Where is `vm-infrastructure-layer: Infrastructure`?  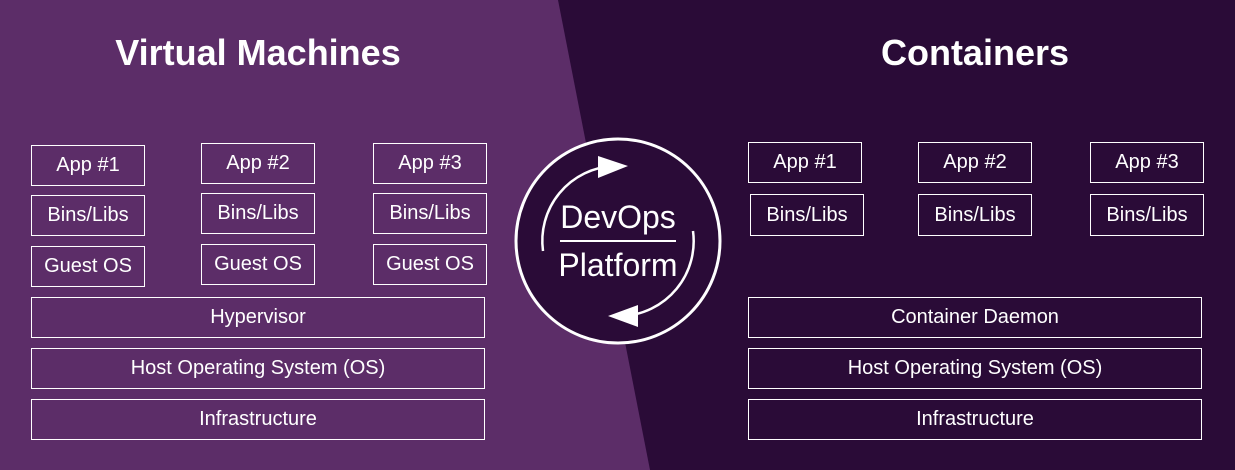
vm-infrastructure-layer: Infrastructure is located at coordinates (258, 419).